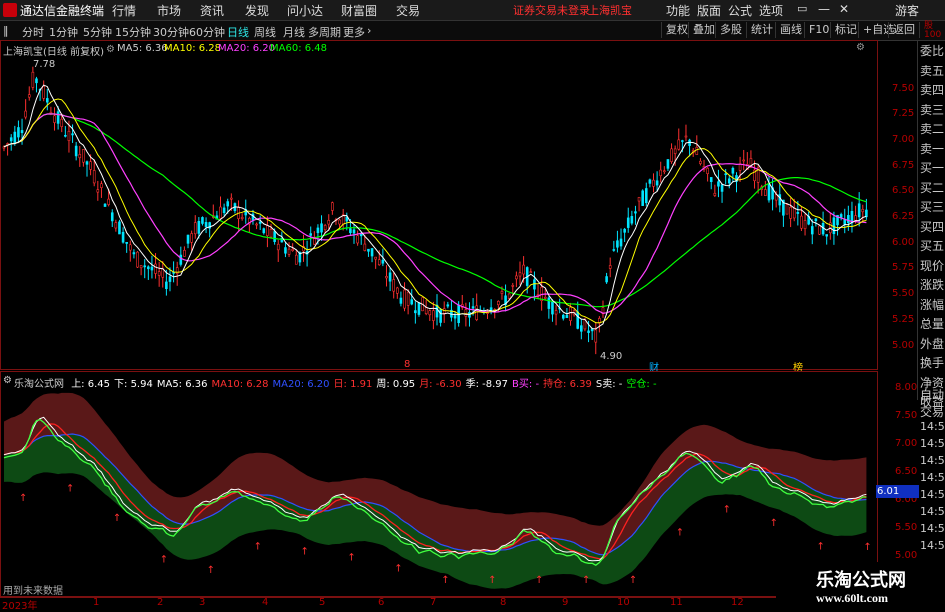 The width and height of the screenshot is (945, 612). Describe the element at coordinates (438, 603) in the screenshot. I see `date-axis` at that location.